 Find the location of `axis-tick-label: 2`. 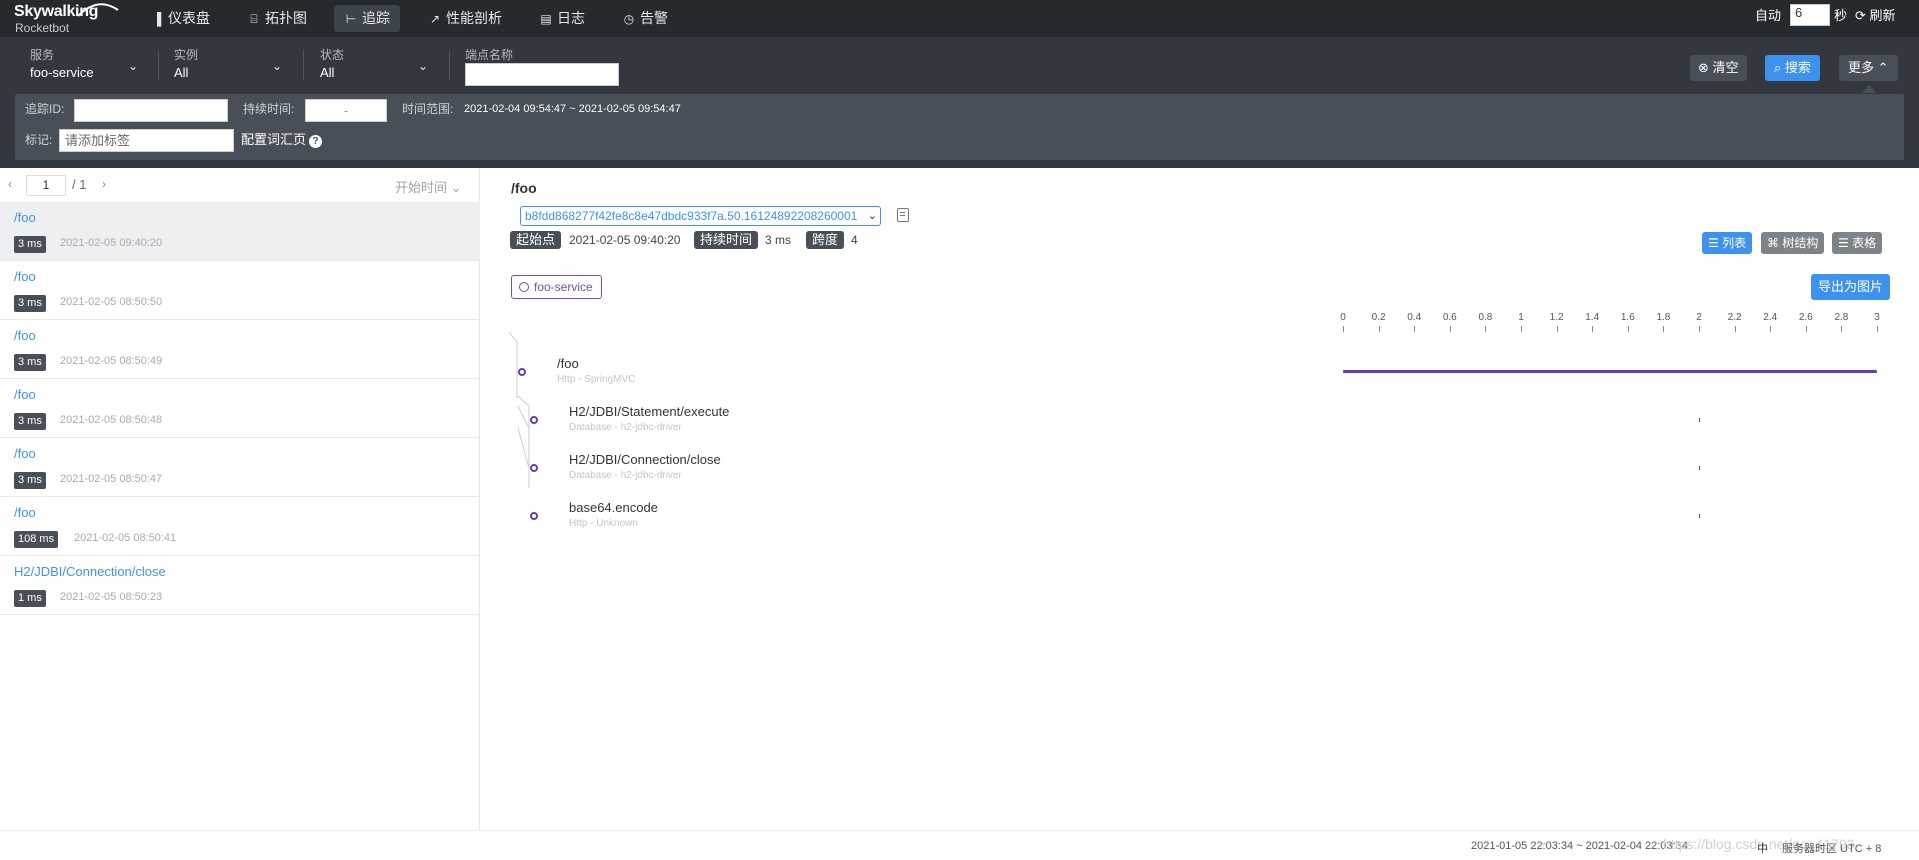

axis-tick-label: 2 is located at coordinates (1699, 317).